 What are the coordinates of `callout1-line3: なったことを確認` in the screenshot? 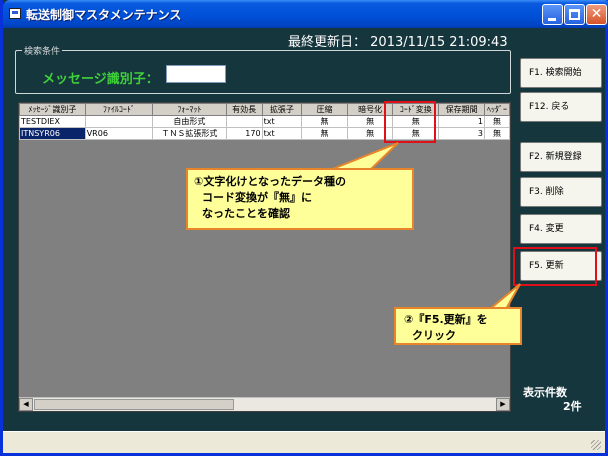 It's located at (246, 213).